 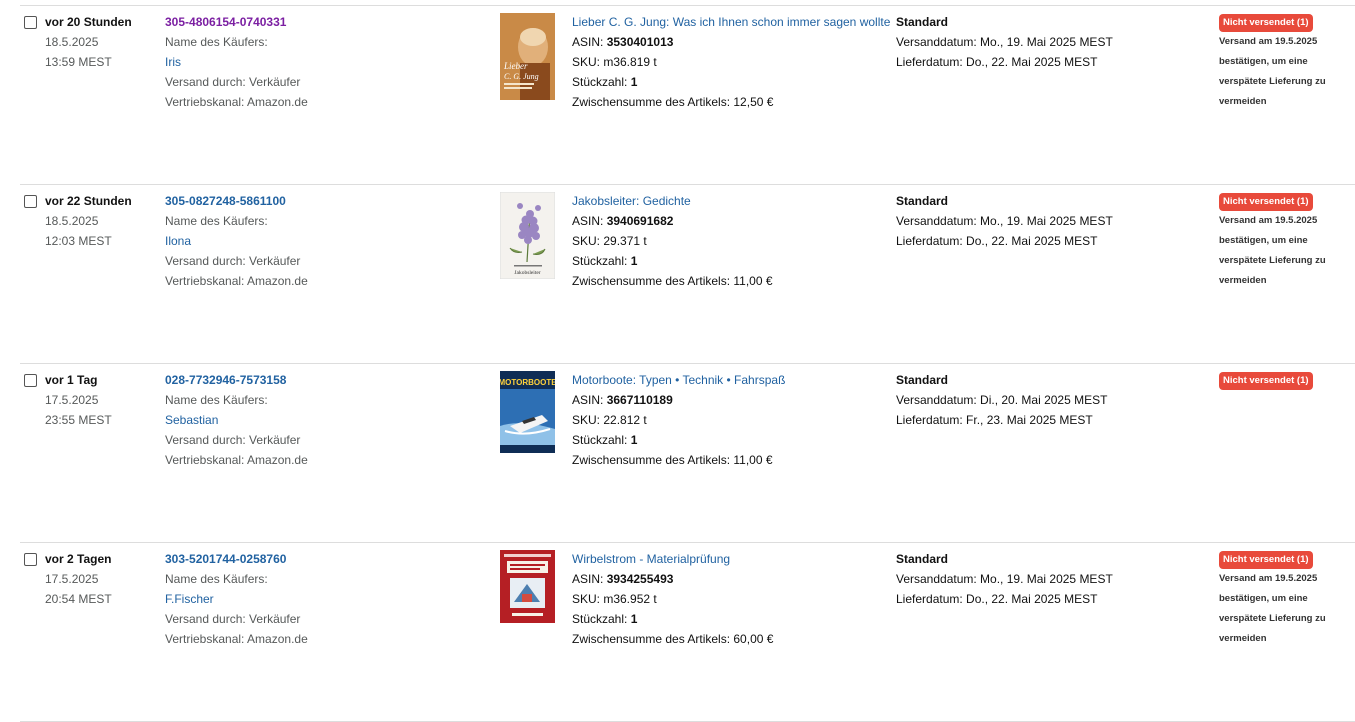 I want to click on asin-value: 3940691682, so click(x=640, y=221).